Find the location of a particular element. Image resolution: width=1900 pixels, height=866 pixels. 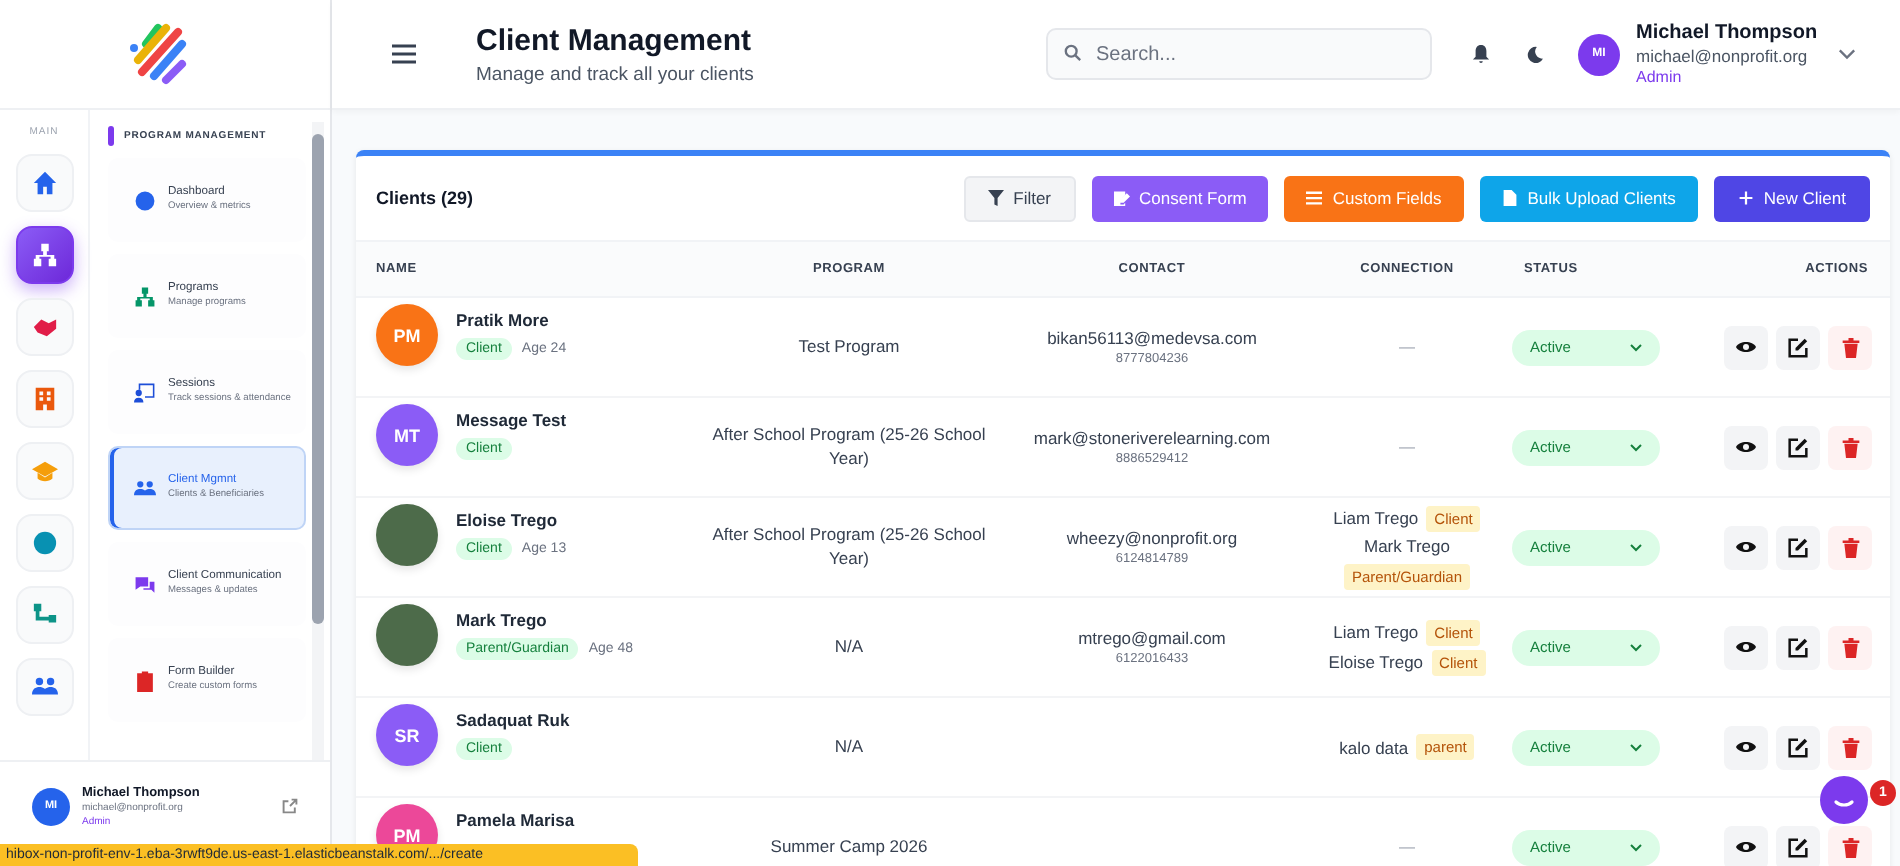

fields-icon is located at coordinates (1314, 198).